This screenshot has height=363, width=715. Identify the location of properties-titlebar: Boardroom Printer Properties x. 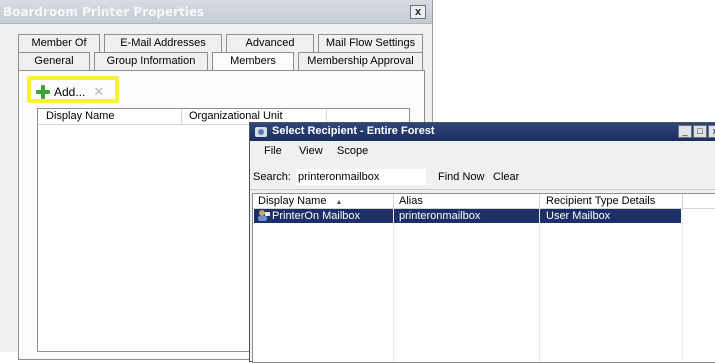
(216, 12).